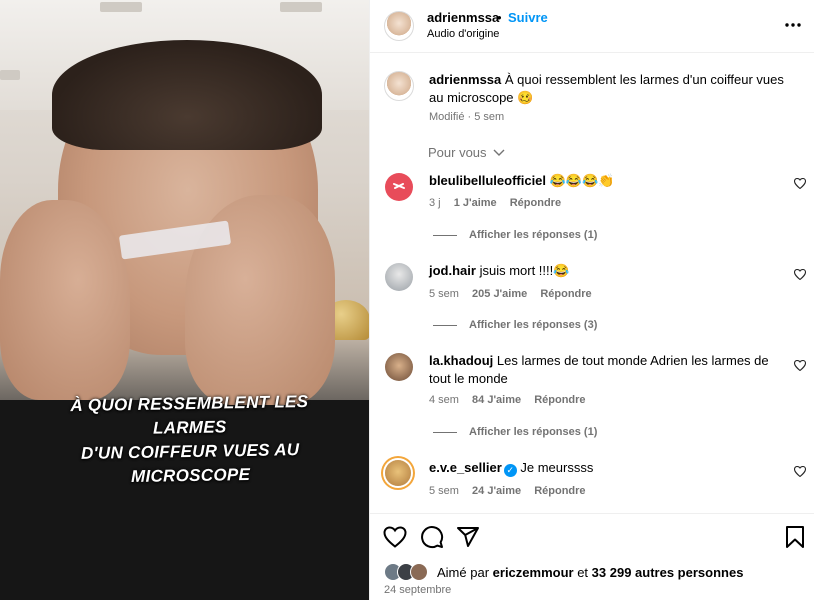  Describe the element at coordinates (496, 491) in the screenshot. I see `comment-likes: 24 J'aime` at that location.